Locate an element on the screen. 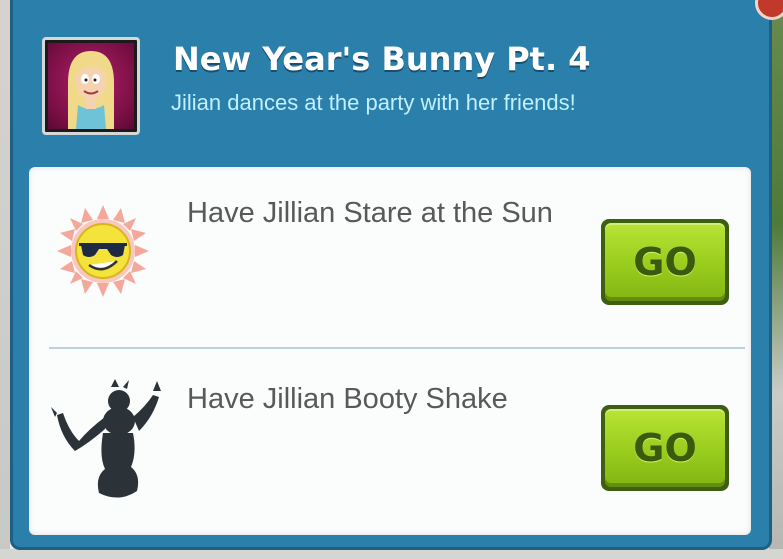  task-label: Have Jillian Stare at the Sun is located at coordinates (370, 213).